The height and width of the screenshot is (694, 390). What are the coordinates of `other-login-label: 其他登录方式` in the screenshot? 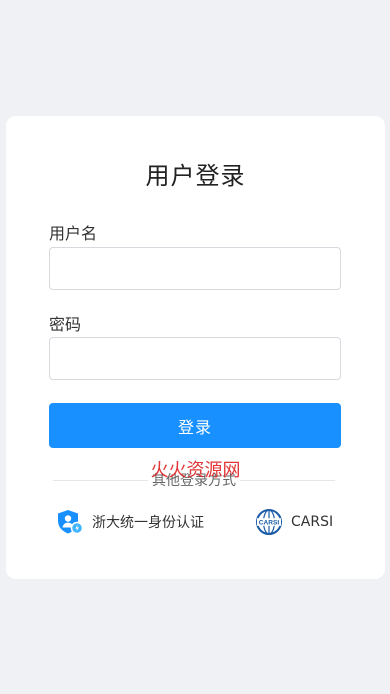 It's located at (194, 481).